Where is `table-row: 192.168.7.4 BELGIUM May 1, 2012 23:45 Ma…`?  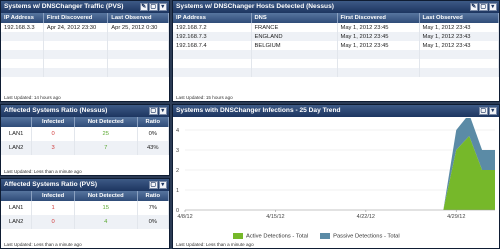 table-row: 192.168.7.4 BELGIUM May 1, 2012 23:45 Ma… is located at coordinates (336, 45).